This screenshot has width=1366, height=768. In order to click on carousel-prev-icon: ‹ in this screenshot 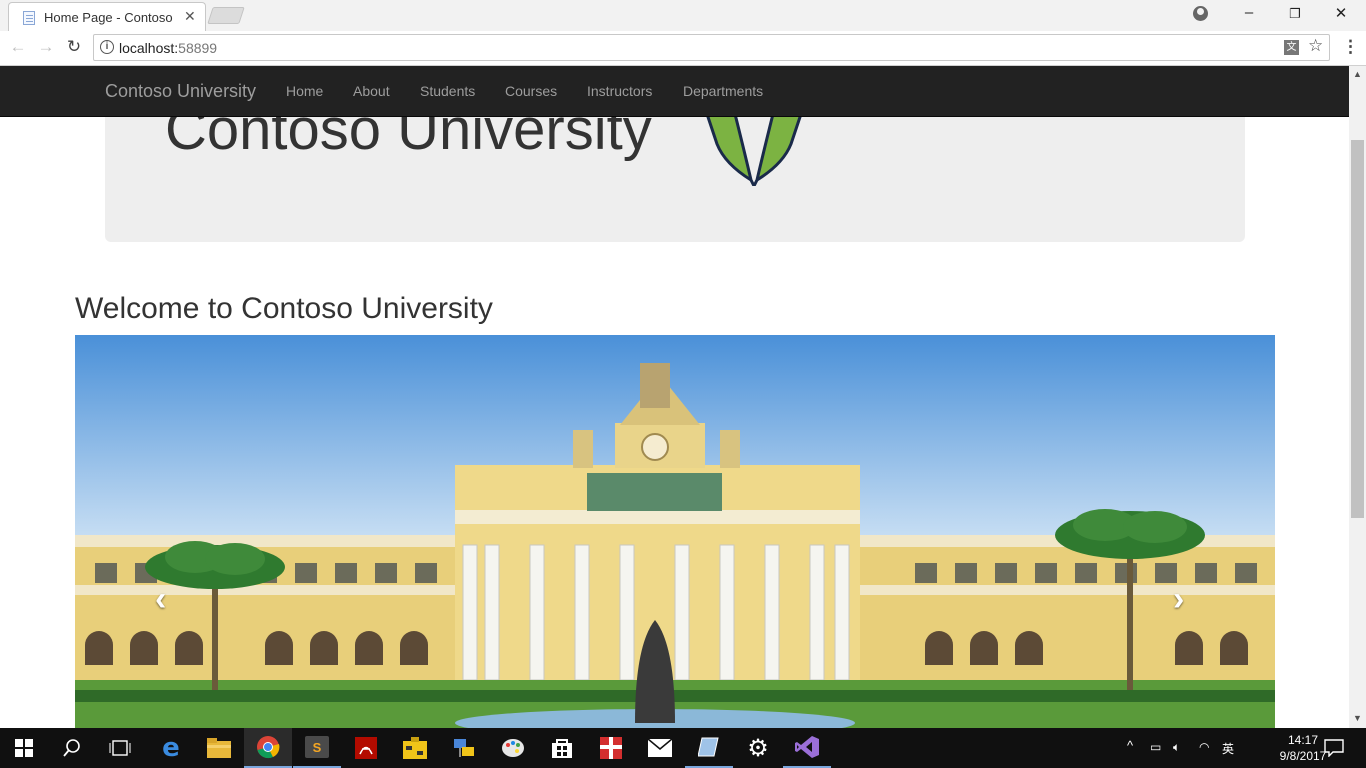, I will do `click(160, 599)`.